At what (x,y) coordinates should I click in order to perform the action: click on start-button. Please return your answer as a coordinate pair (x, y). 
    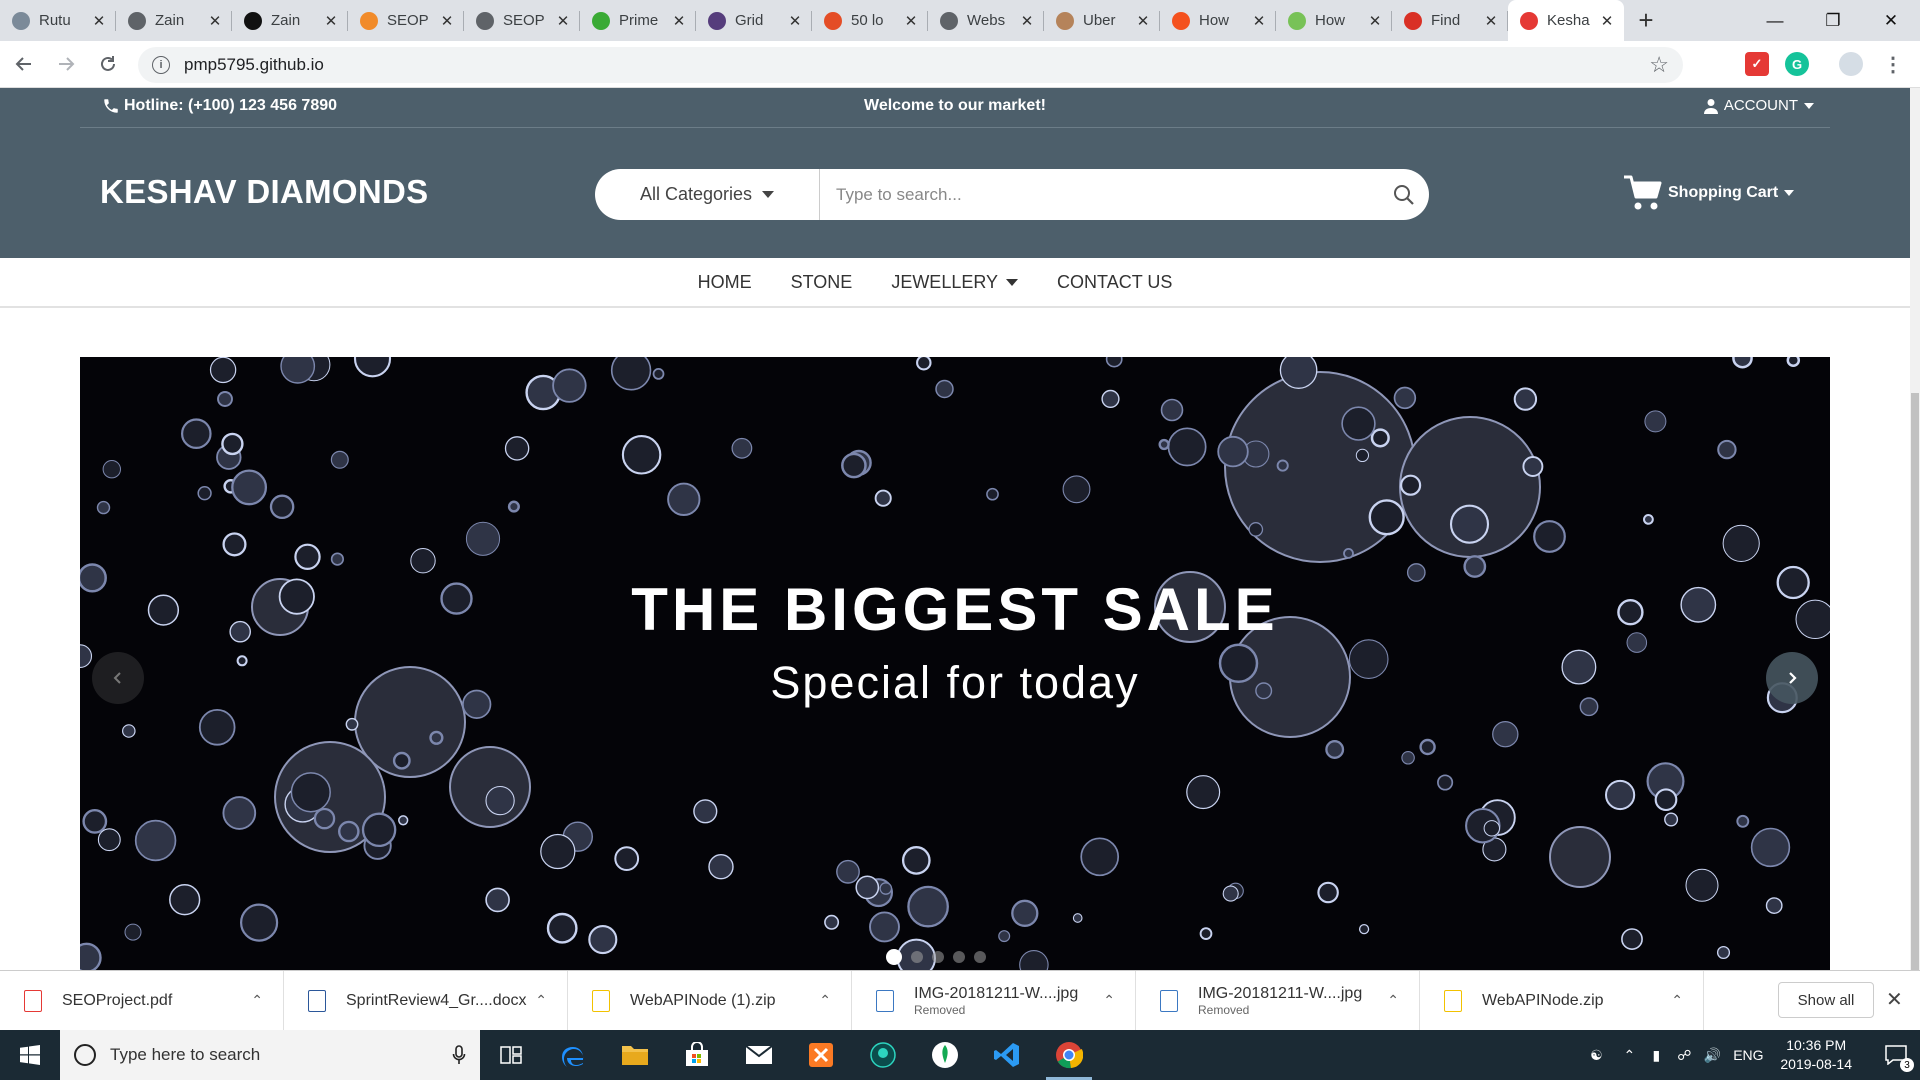
    Looking at the image, I should click on (30, 1055).